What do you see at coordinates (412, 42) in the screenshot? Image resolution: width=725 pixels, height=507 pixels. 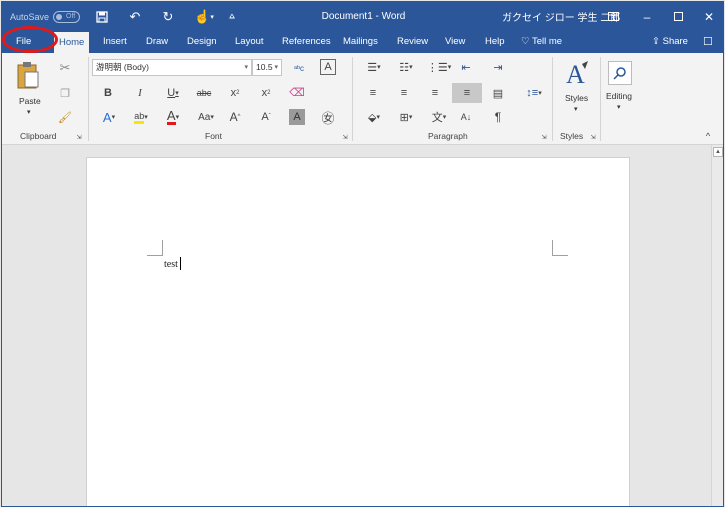 I see `tab-review: Review` at bounding box center [412, 42].